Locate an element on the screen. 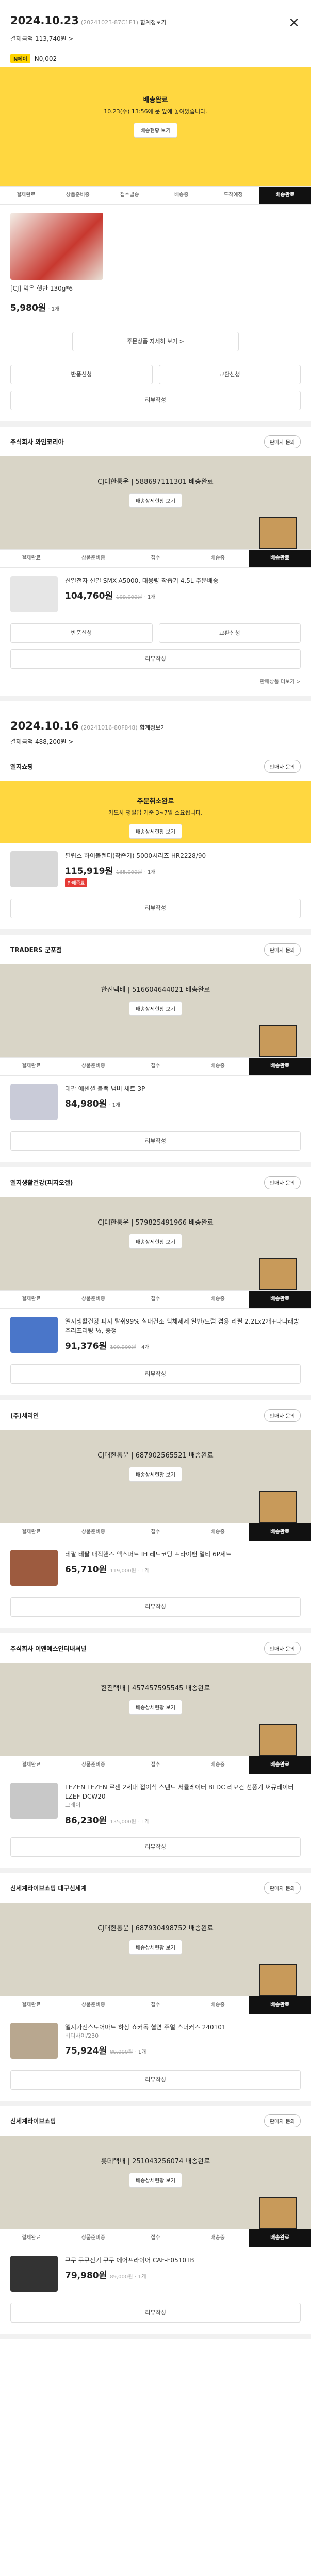  item-orig-price: 119,000원 is located at coordinates (123, 1571).